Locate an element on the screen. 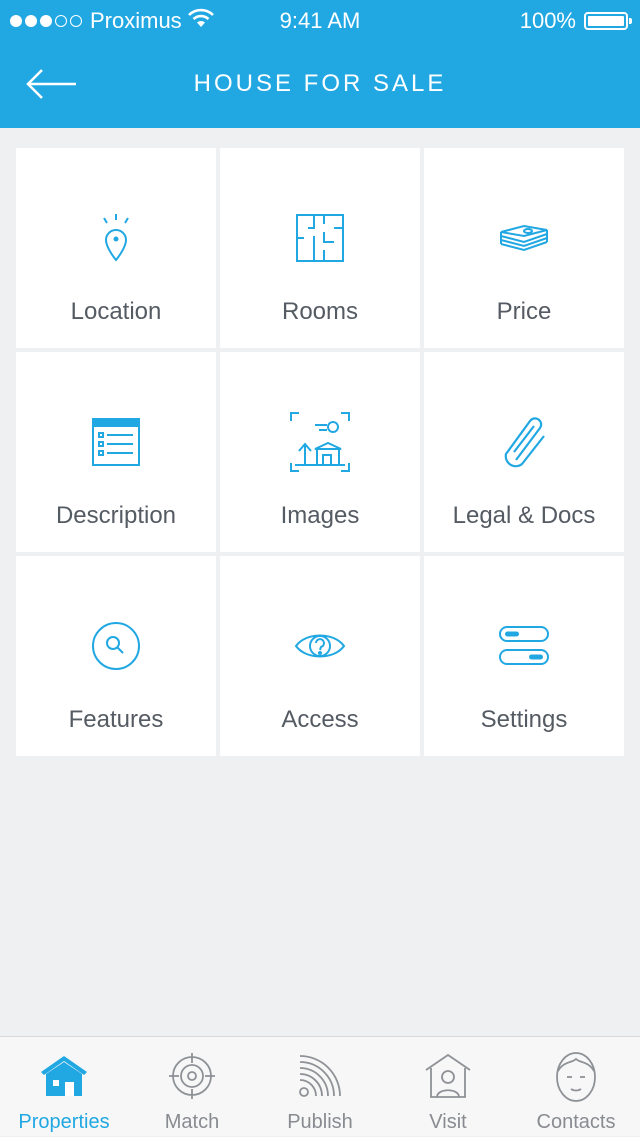 The width and height of the screenshot is (640, 1137). tile-description: Description is located at coordinates (116, 452).